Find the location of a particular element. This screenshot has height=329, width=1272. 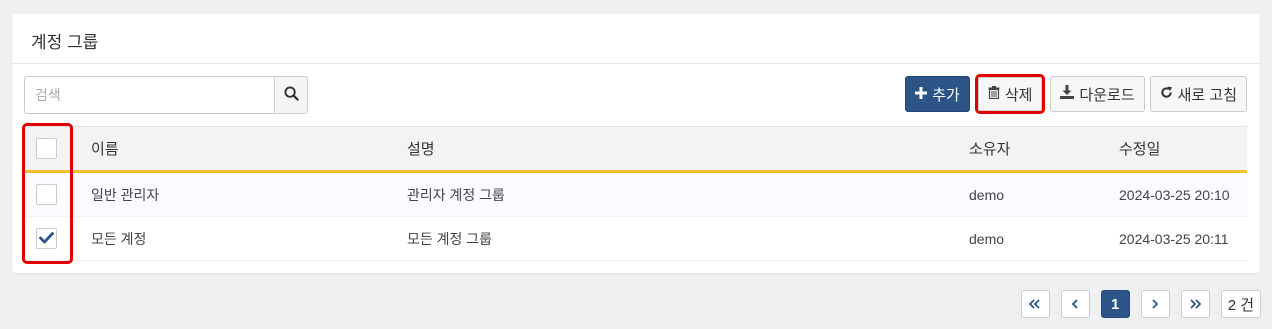

action-buttons: 추가 삭제 다운로드 새로 고침 is located at coordinates (1076, 94).